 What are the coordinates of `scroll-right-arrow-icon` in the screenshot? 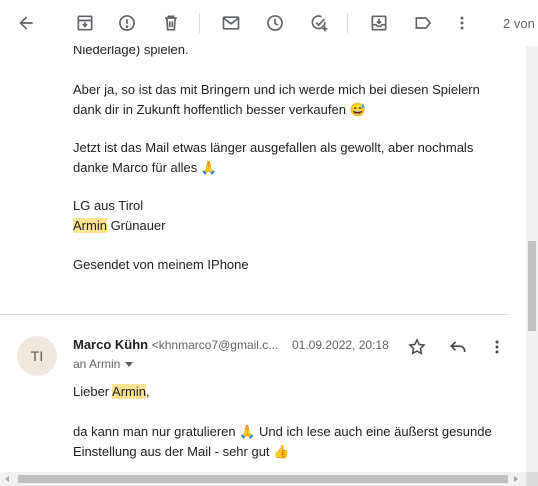 It's located at (516, 479).